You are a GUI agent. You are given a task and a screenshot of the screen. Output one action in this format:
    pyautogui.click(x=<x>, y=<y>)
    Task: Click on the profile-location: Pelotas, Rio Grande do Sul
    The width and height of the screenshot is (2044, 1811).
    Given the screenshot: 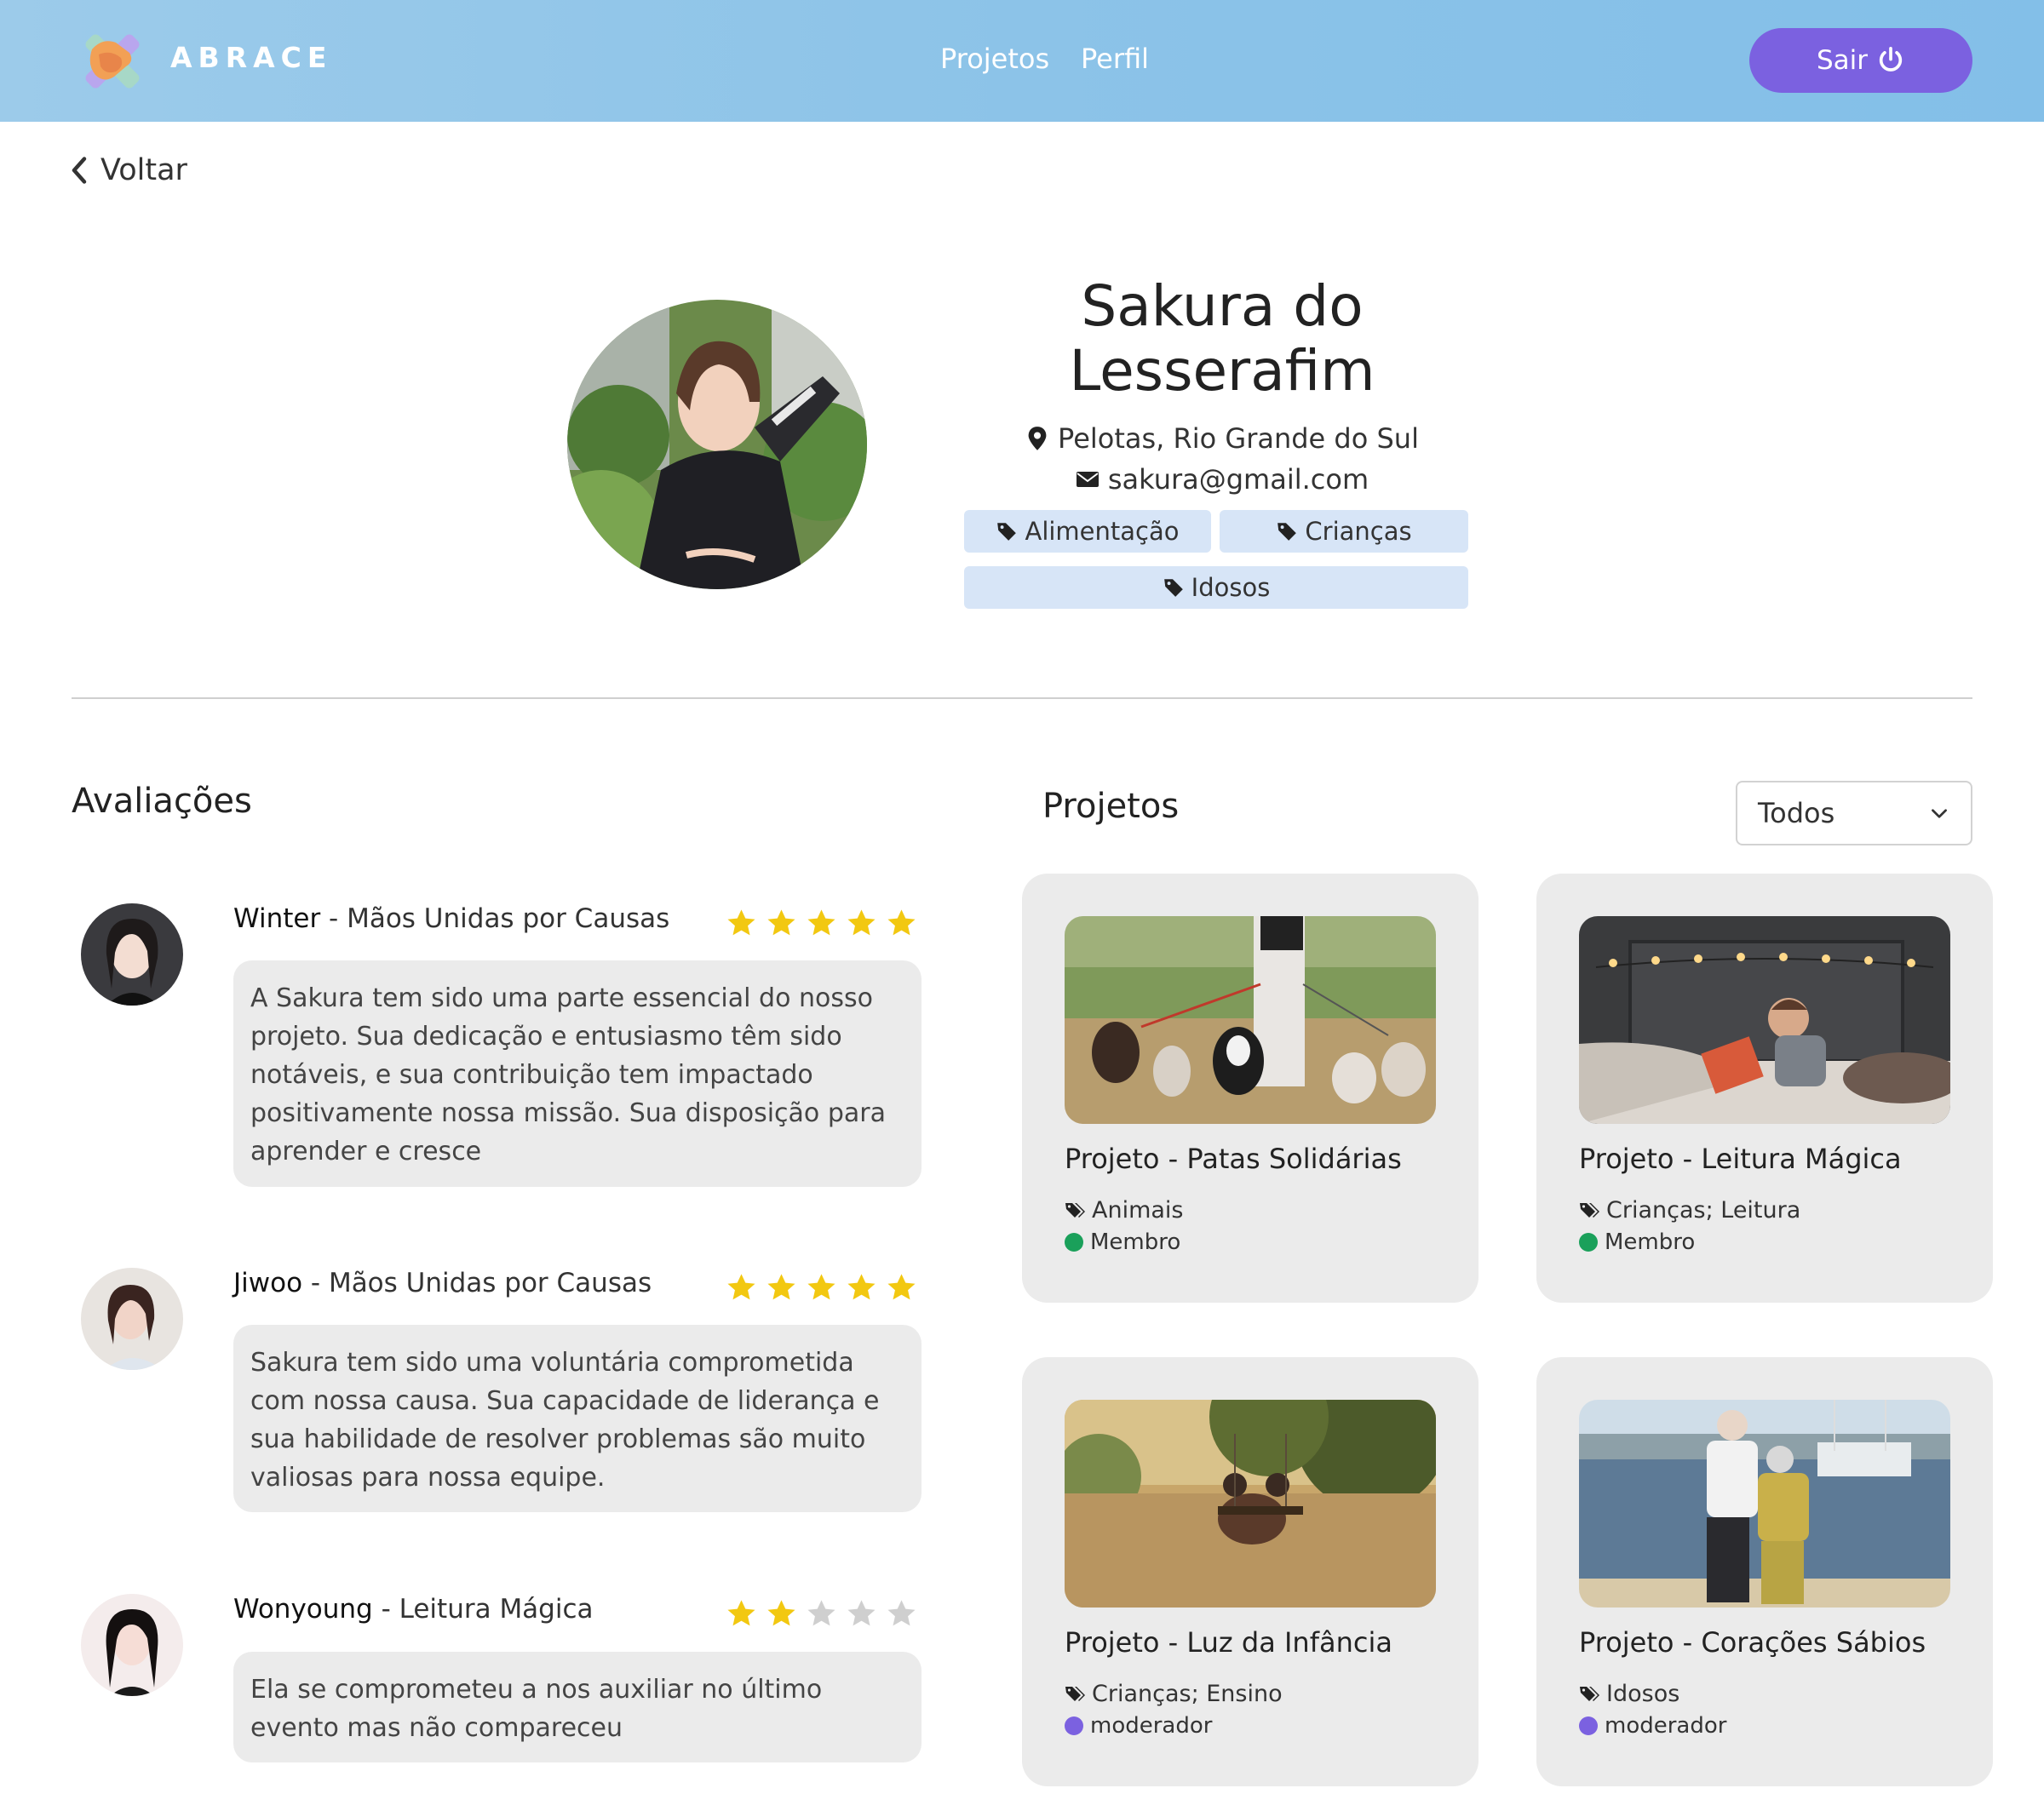 What is the action you would take?
    pyautogui.click(x=1222, y=439)
    